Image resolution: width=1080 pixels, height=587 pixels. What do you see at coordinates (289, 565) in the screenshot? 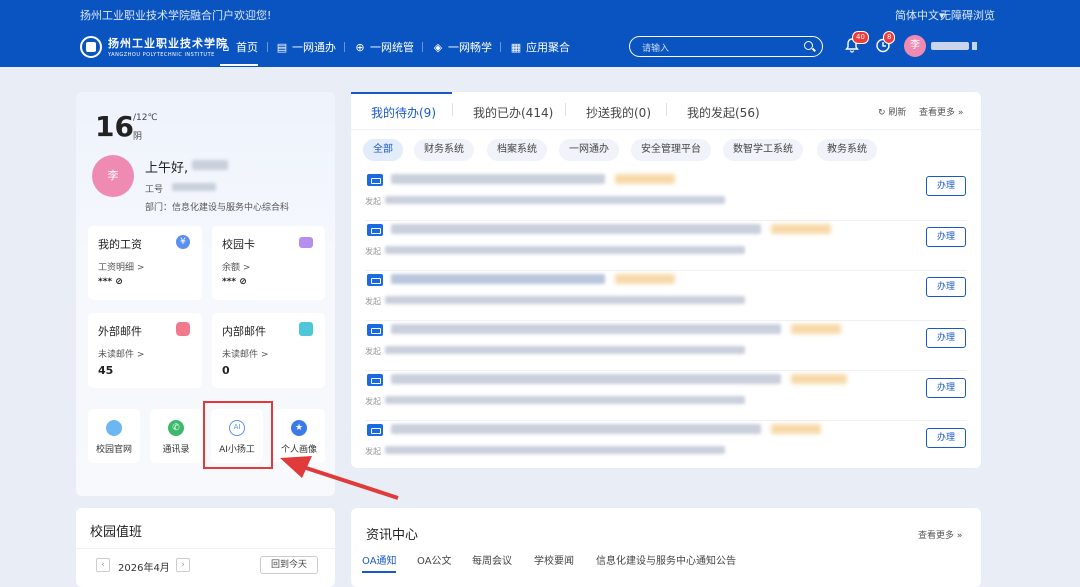
I see `back-to-today-button: 回到今天` at bounding box center [289, 565].